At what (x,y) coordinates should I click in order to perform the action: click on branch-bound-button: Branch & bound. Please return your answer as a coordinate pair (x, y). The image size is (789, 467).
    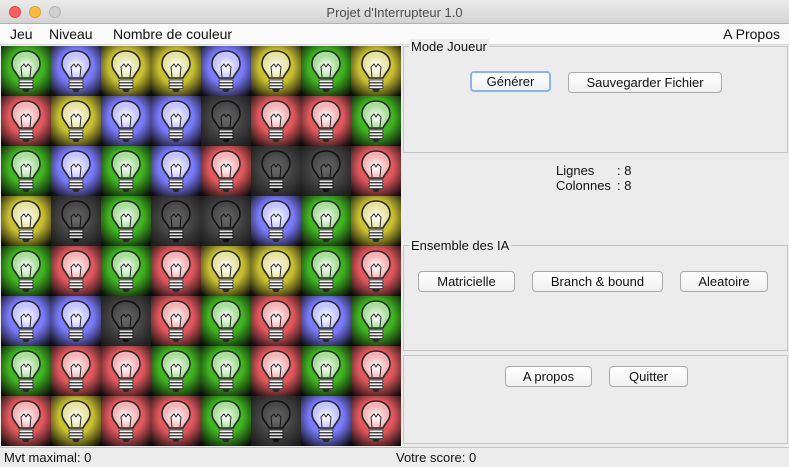
    Looking at the image, I should click on (597, 281).